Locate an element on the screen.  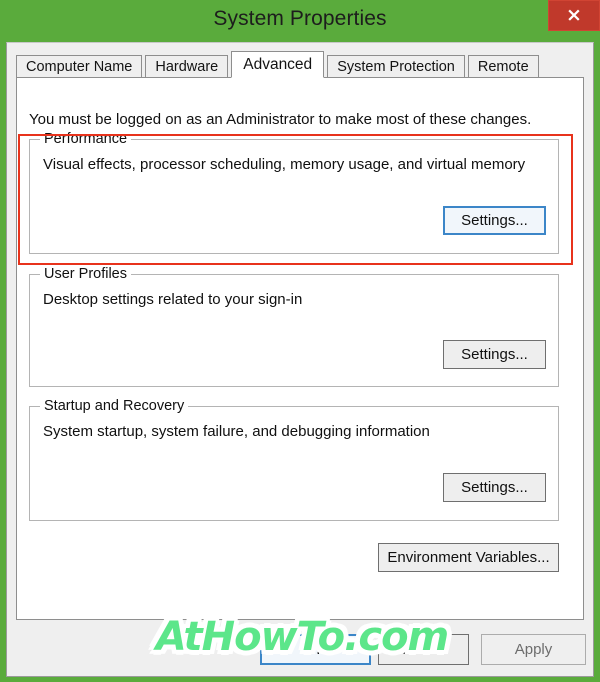
tab-system-protection: System Protection is located at coordinates (396, 66).